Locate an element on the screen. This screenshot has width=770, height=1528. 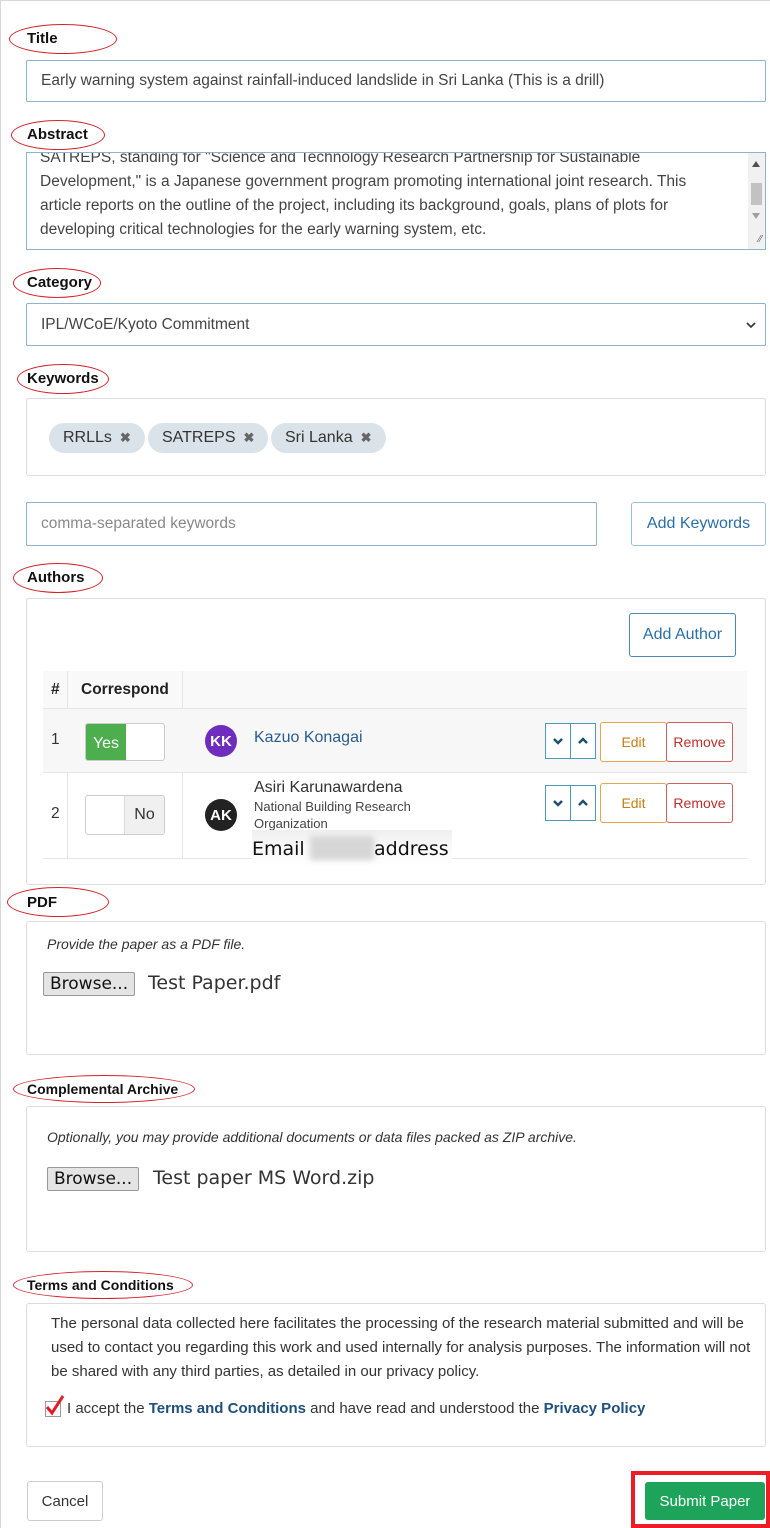
abstract-label: Abstract is located at coordinates (58, 135).